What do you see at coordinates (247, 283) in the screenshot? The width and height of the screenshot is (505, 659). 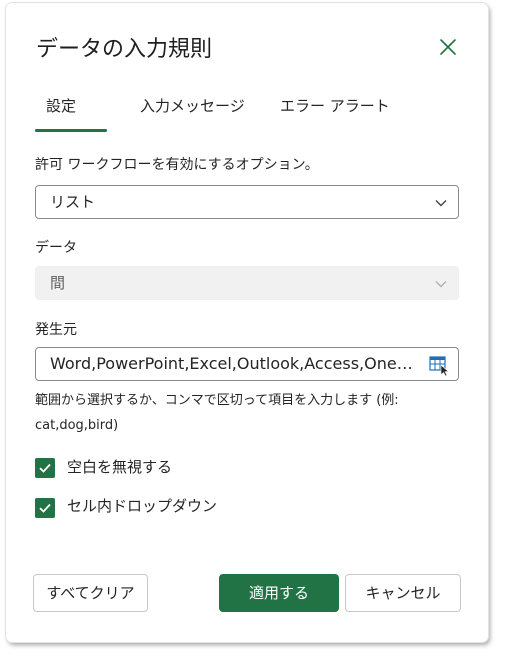 I see `data-dropdown: 間` at bounding box center [247, 283].